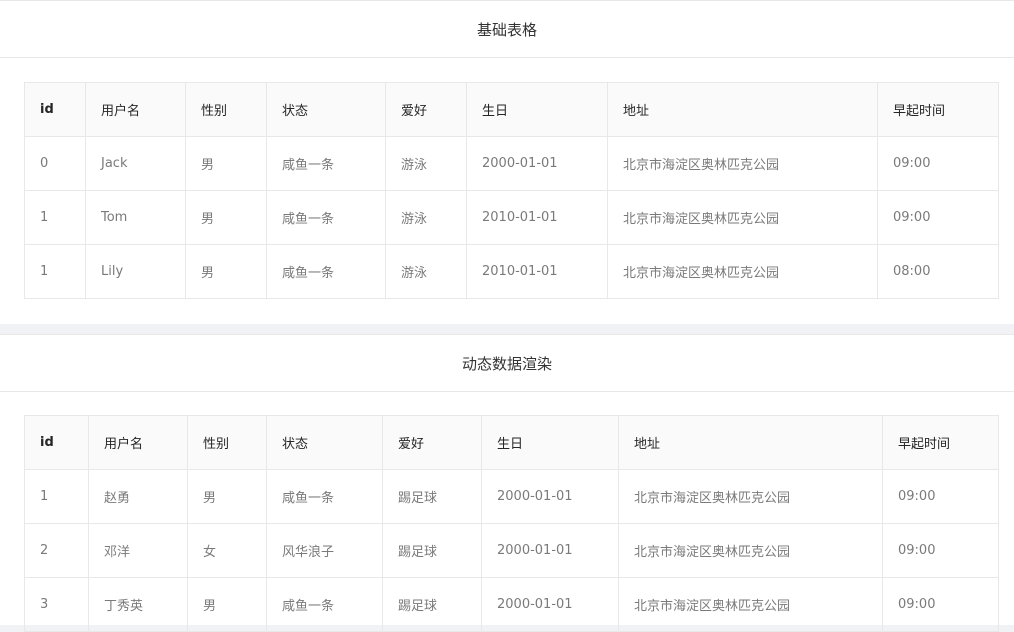 This screenshot has width=1014, height=632. What do you see at coordinates (507, 29) in the screenshot?
I see `card-title: 基础表格` at bounding box center [507, 29].